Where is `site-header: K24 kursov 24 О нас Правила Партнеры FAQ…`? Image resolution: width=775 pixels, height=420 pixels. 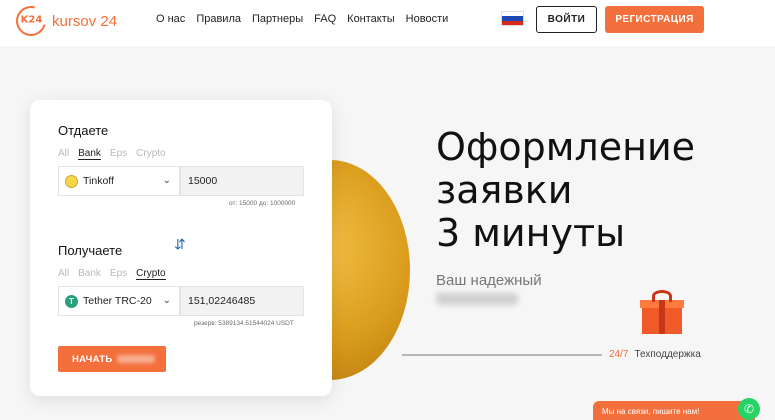
site-header: K24 kursov 24 О нас Правила Партнеры FAQ… is located at coordinates (387, 23).